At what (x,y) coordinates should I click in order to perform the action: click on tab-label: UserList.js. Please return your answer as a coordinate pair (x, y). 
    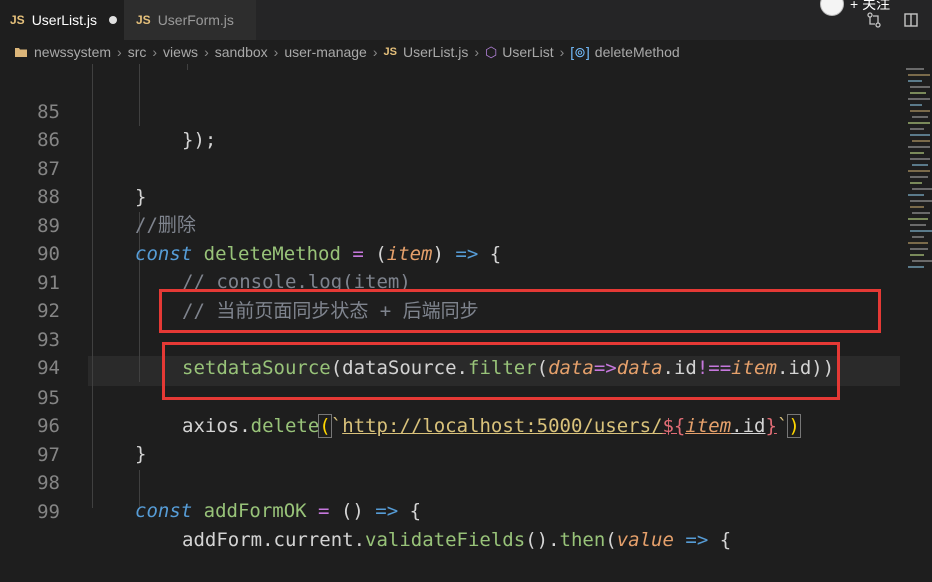
    Looking at the image, I should click on (64, 20).